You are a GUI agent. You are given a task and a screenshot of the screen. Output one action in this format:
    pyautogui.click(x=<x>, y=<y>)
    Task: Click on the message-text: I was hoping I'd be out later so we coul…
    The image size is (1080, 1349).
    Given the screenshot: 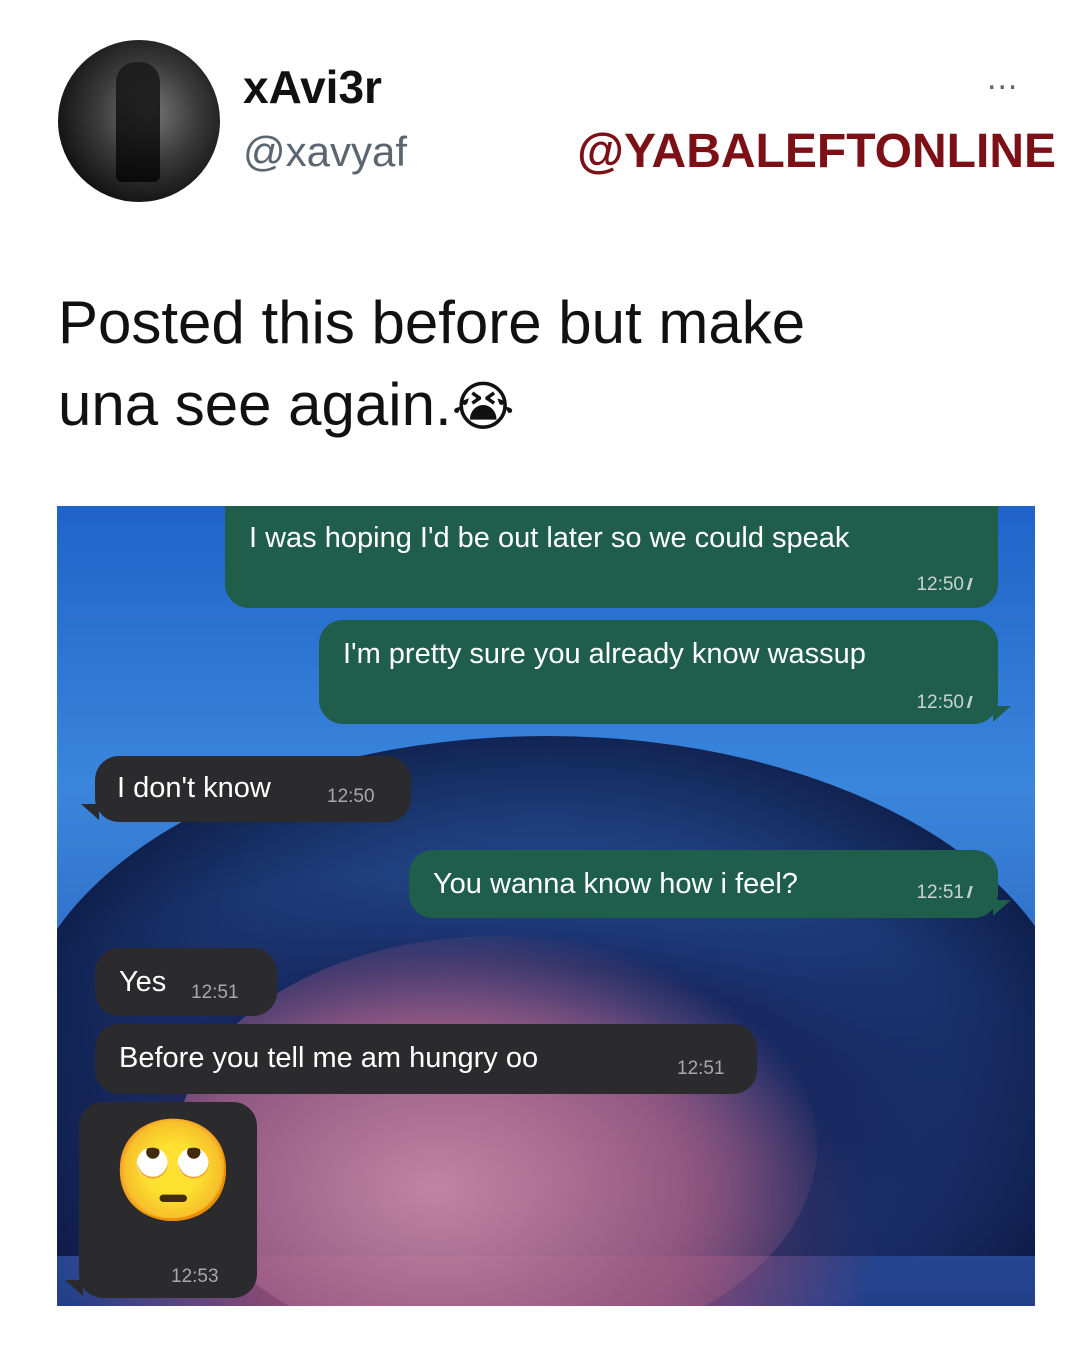 What is the action you would take?
    pyautogui.click(x=549, y=538)
    